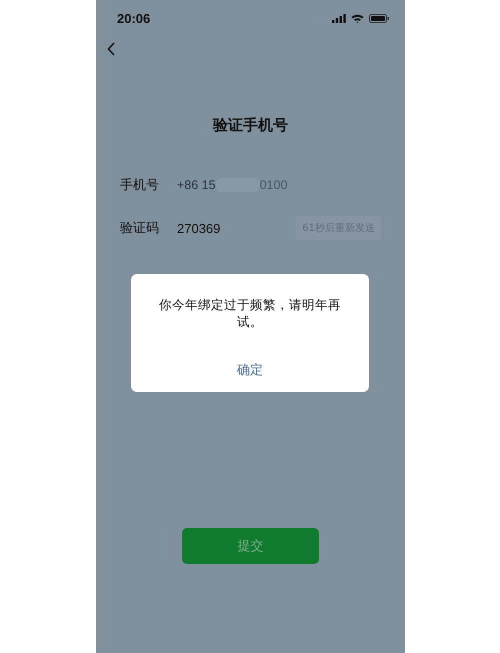 The height and width of the screenshot is (653, 500). What do you see at coordinates (133, 18) in the screenshot?
I see `status-time: 20:06` at bounding box center [133, 18].